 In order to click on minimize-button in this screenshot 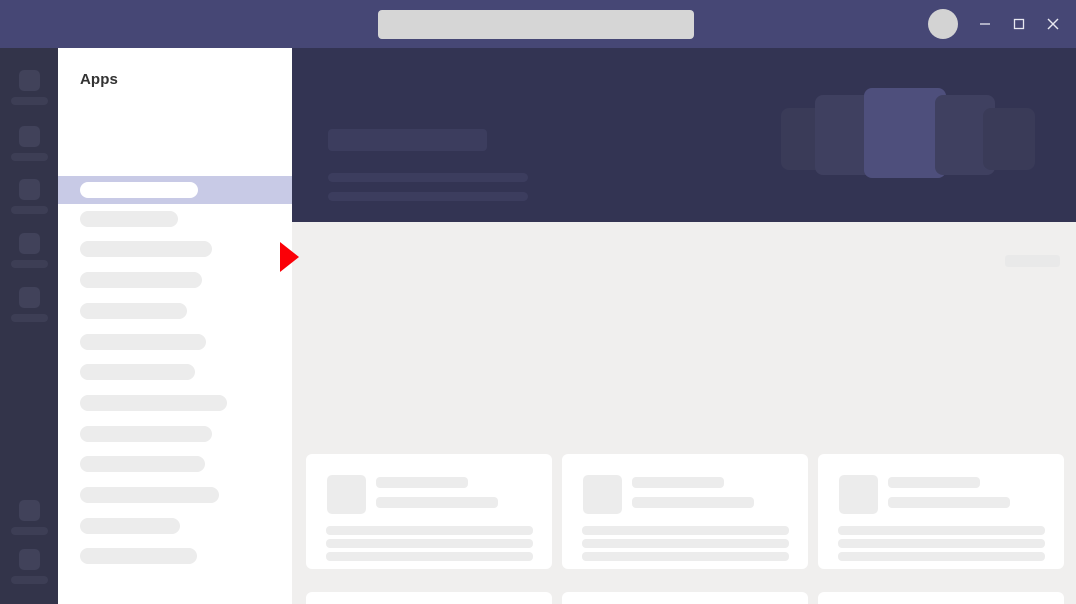, I will do `click(985, 24)`.